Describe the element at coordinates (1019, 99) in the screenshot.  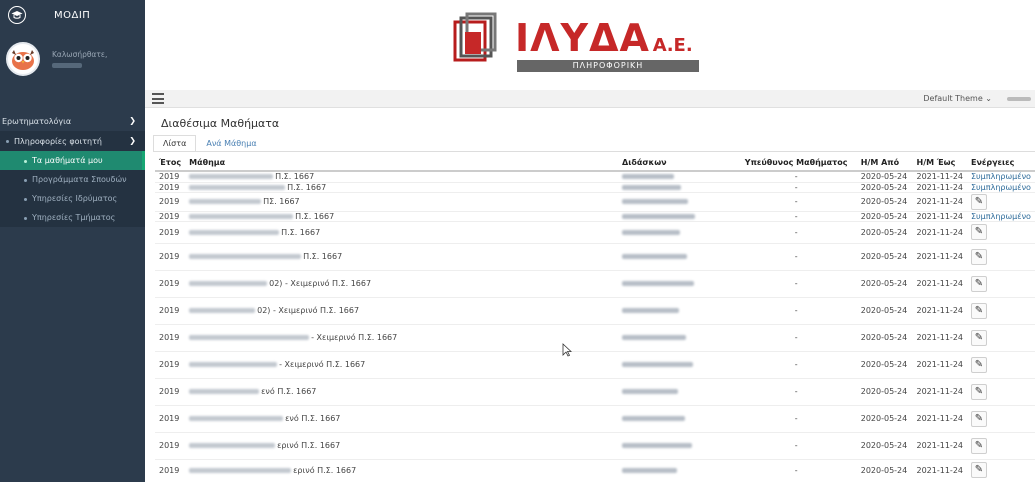
I see `user-menu` at that location.